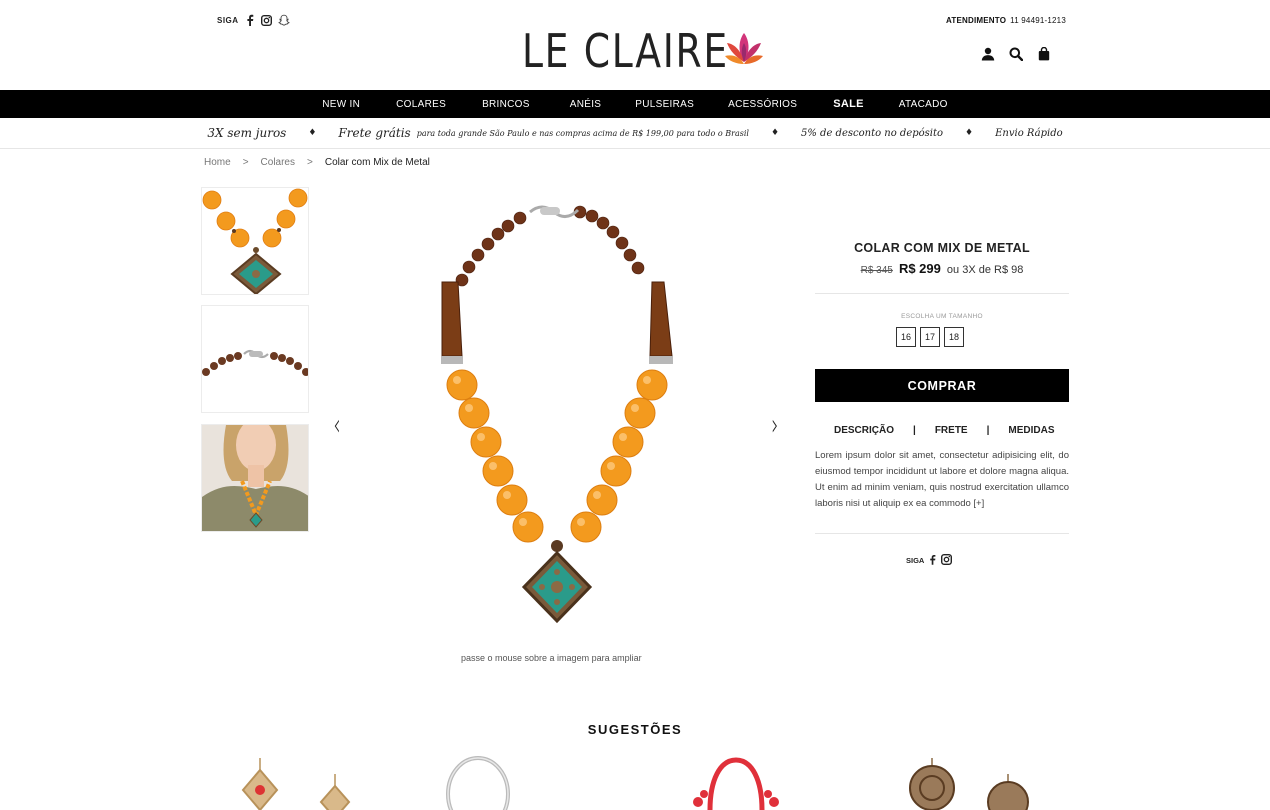 The height and width of the screenshot is (810, 1270). What do you see at coordinates (762, 104) in the screenshot?
I see `nav-item-acessorios: ACESSÓRIOS` at bounding box center [762, 104].